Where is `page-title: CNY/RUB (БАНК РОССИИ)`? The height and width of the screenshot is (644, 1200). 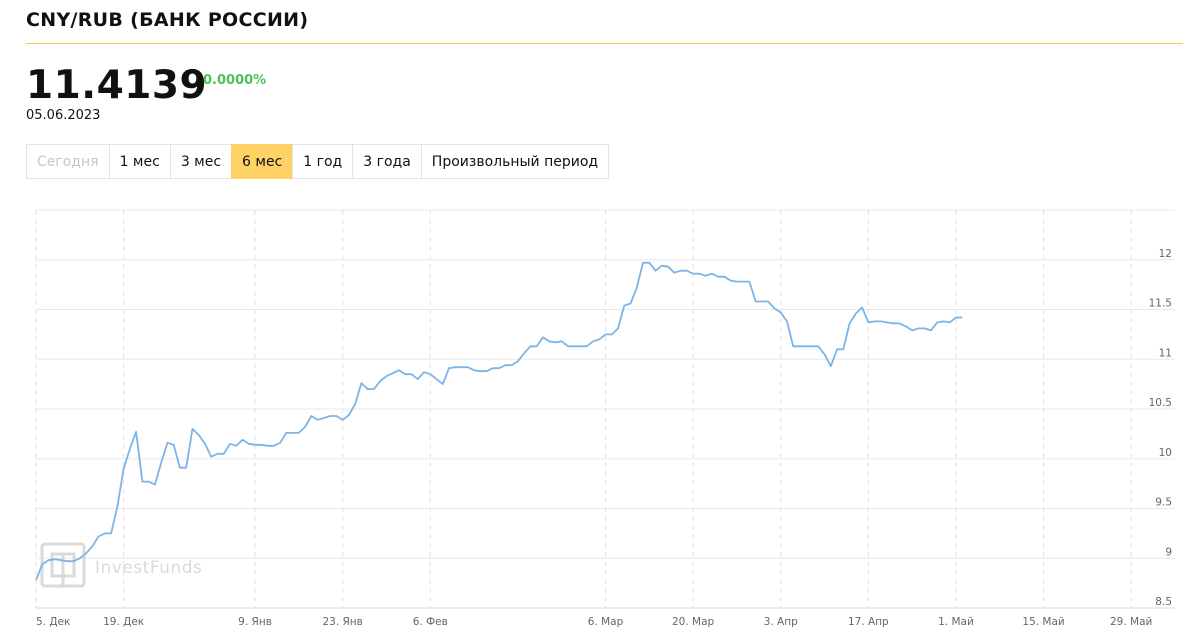 page-title: CNY/RUB (БАНК РОССИИ) is located at coordinates (167, 20).